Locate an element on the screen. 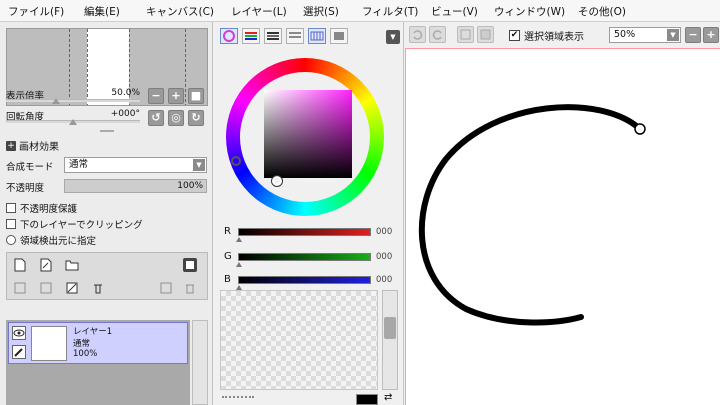  menu-other: その他(O) is located at coordinates (602, 11).